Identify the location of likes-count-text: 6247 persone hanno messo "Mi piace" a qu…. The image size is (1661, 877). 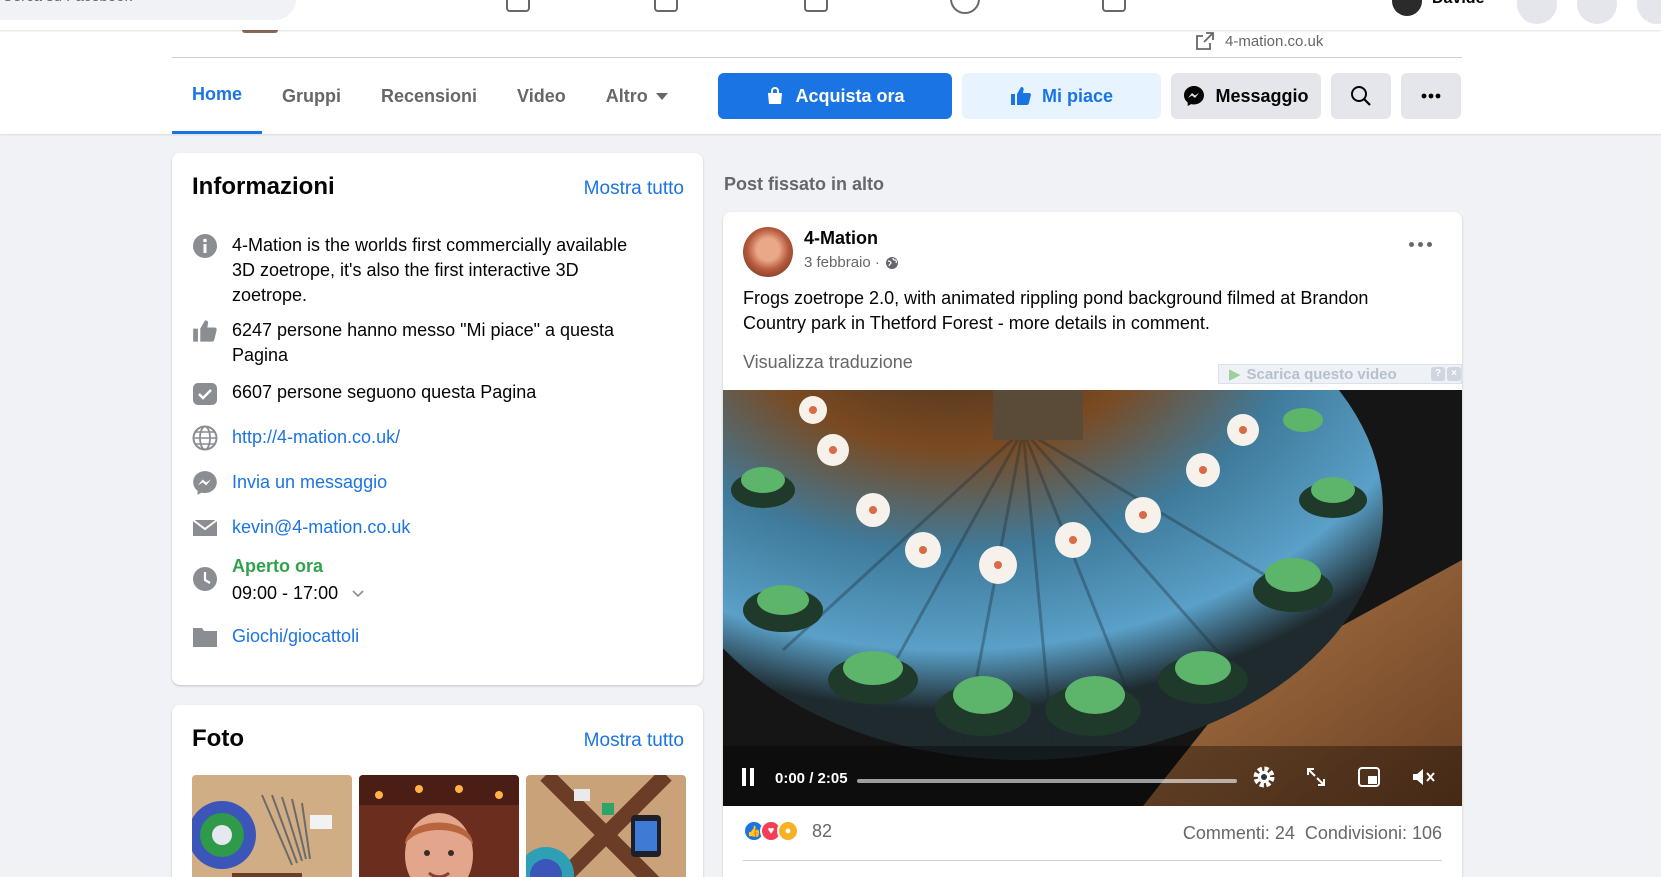
(423, 342).